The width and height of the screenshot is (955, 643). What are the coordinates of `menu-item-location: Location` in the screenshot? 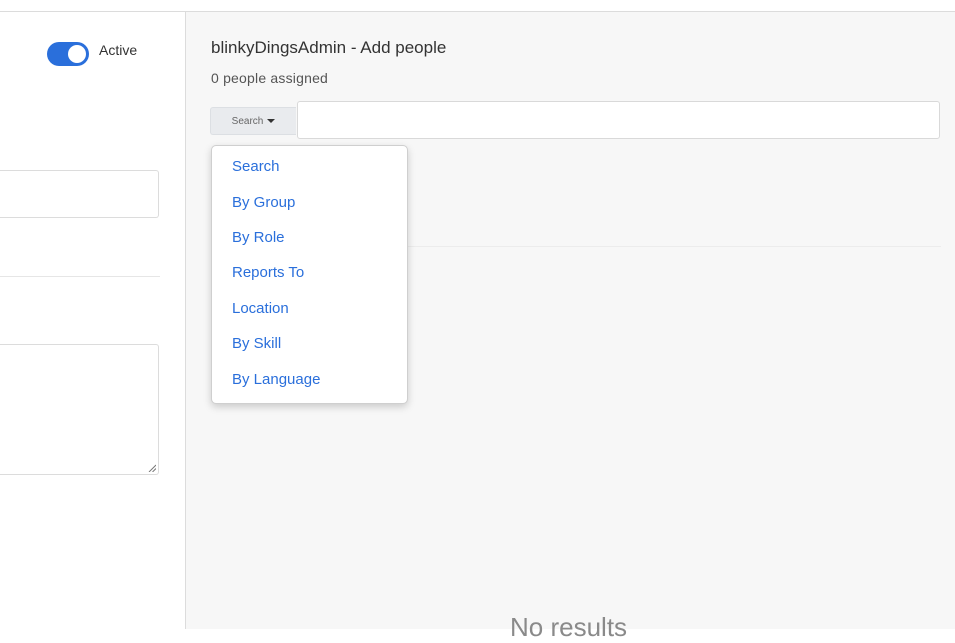 It's located at (260, 308).